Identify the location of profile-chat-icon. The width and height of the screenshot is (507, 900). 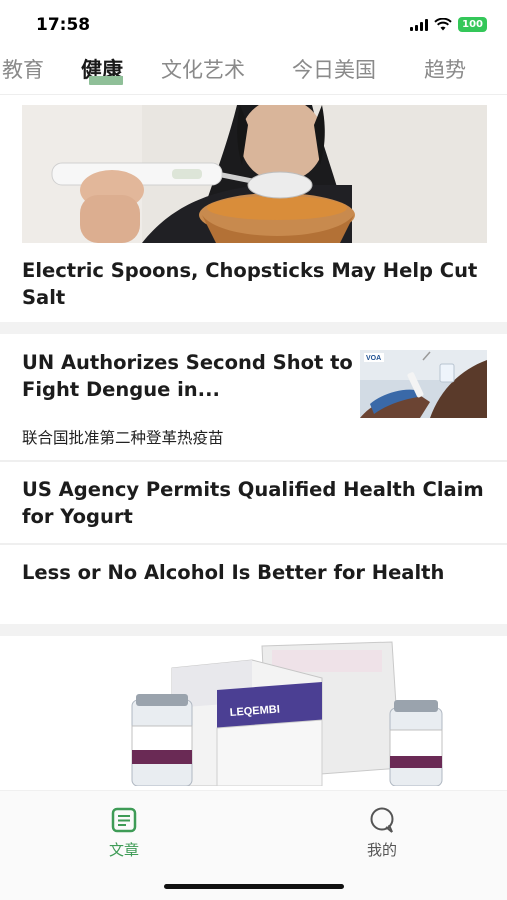
(382, 820).